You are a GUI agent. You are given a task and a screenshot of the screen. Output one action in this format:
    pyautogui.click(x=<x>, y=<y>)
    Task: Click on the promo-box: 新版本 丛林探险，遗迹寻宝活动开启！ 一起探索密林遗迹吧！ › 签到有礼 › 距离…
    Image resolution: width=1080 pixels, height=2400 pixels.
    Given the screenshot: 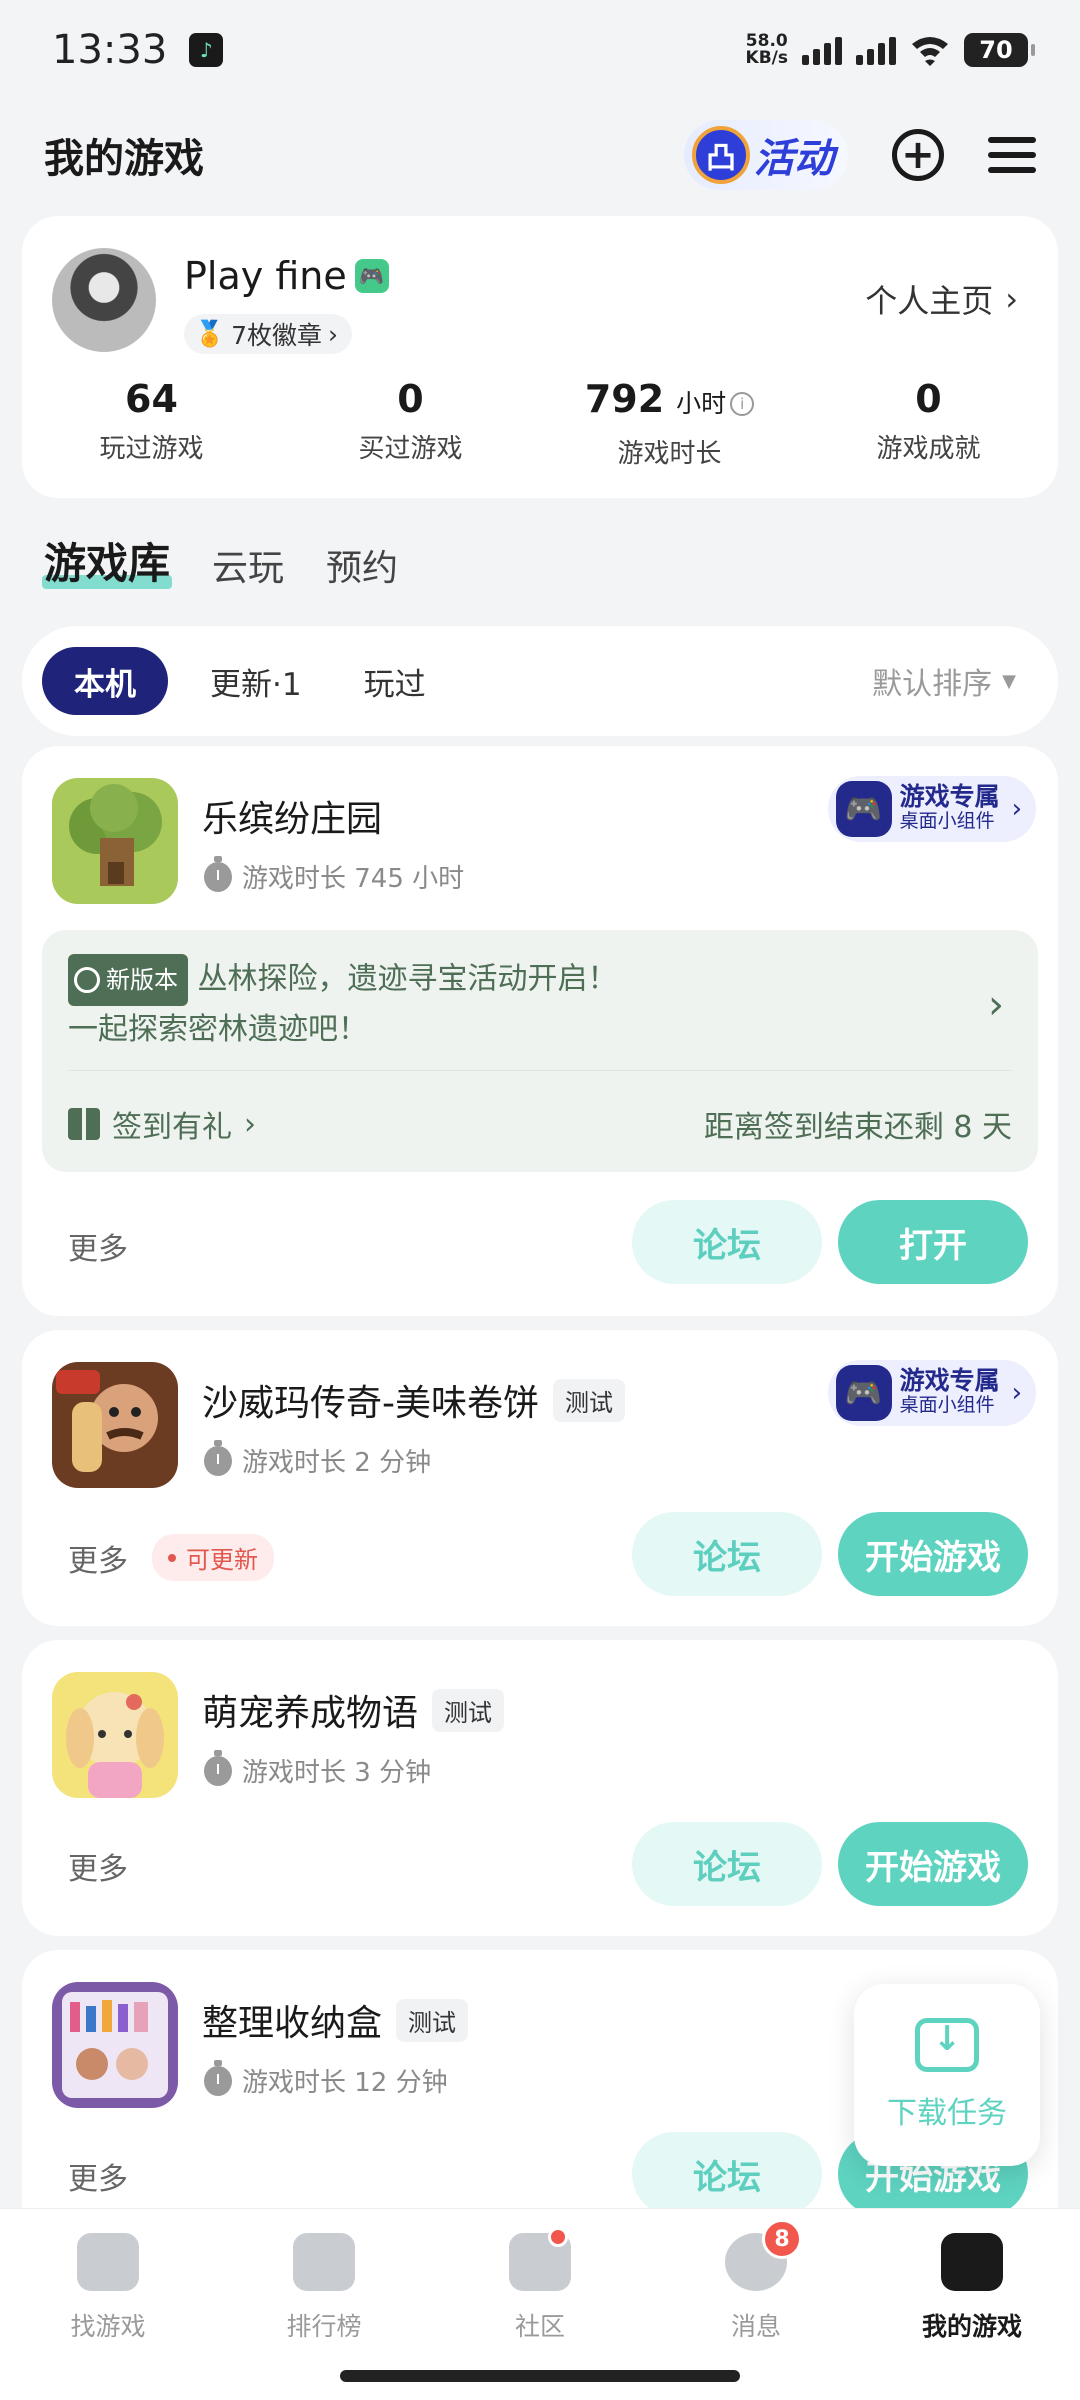 What is the action you would take?
    pyautogui.click(x=540, y=1051)
    